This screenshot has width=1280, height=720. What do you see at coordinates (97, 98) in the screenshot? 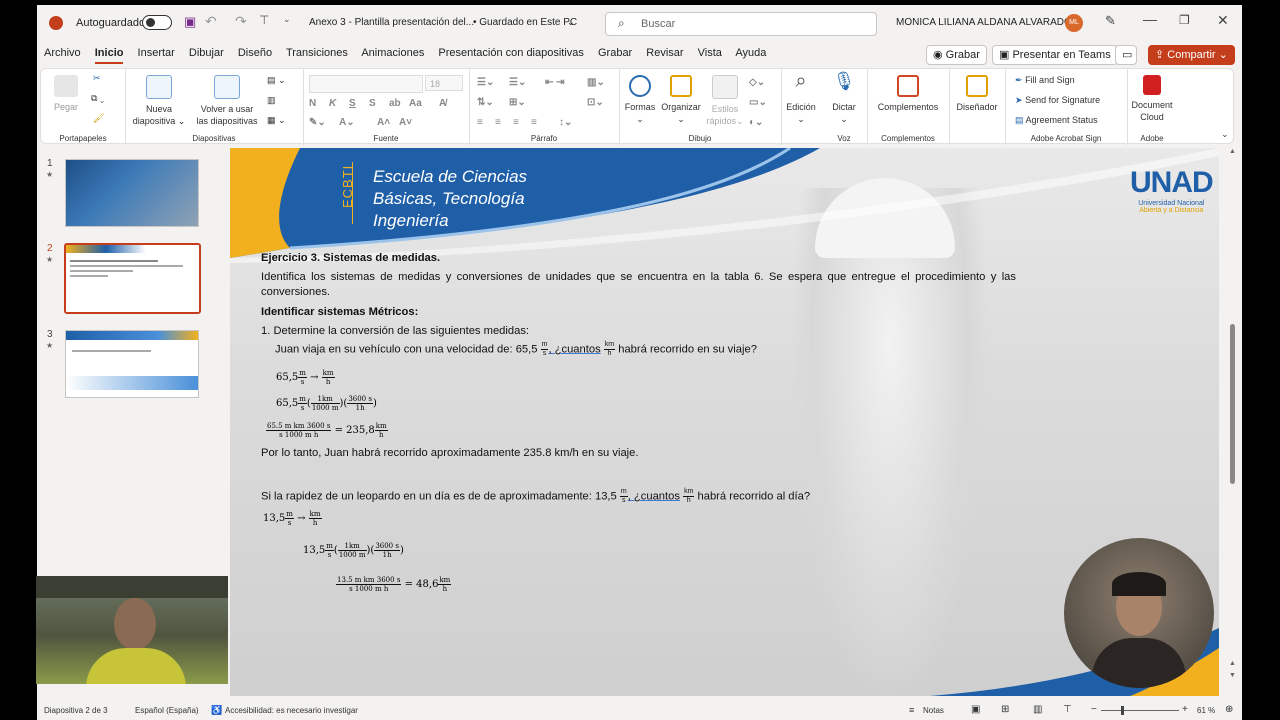
I see `copy-icon: ⧉ ⌄` at bounding box center [97, 98].